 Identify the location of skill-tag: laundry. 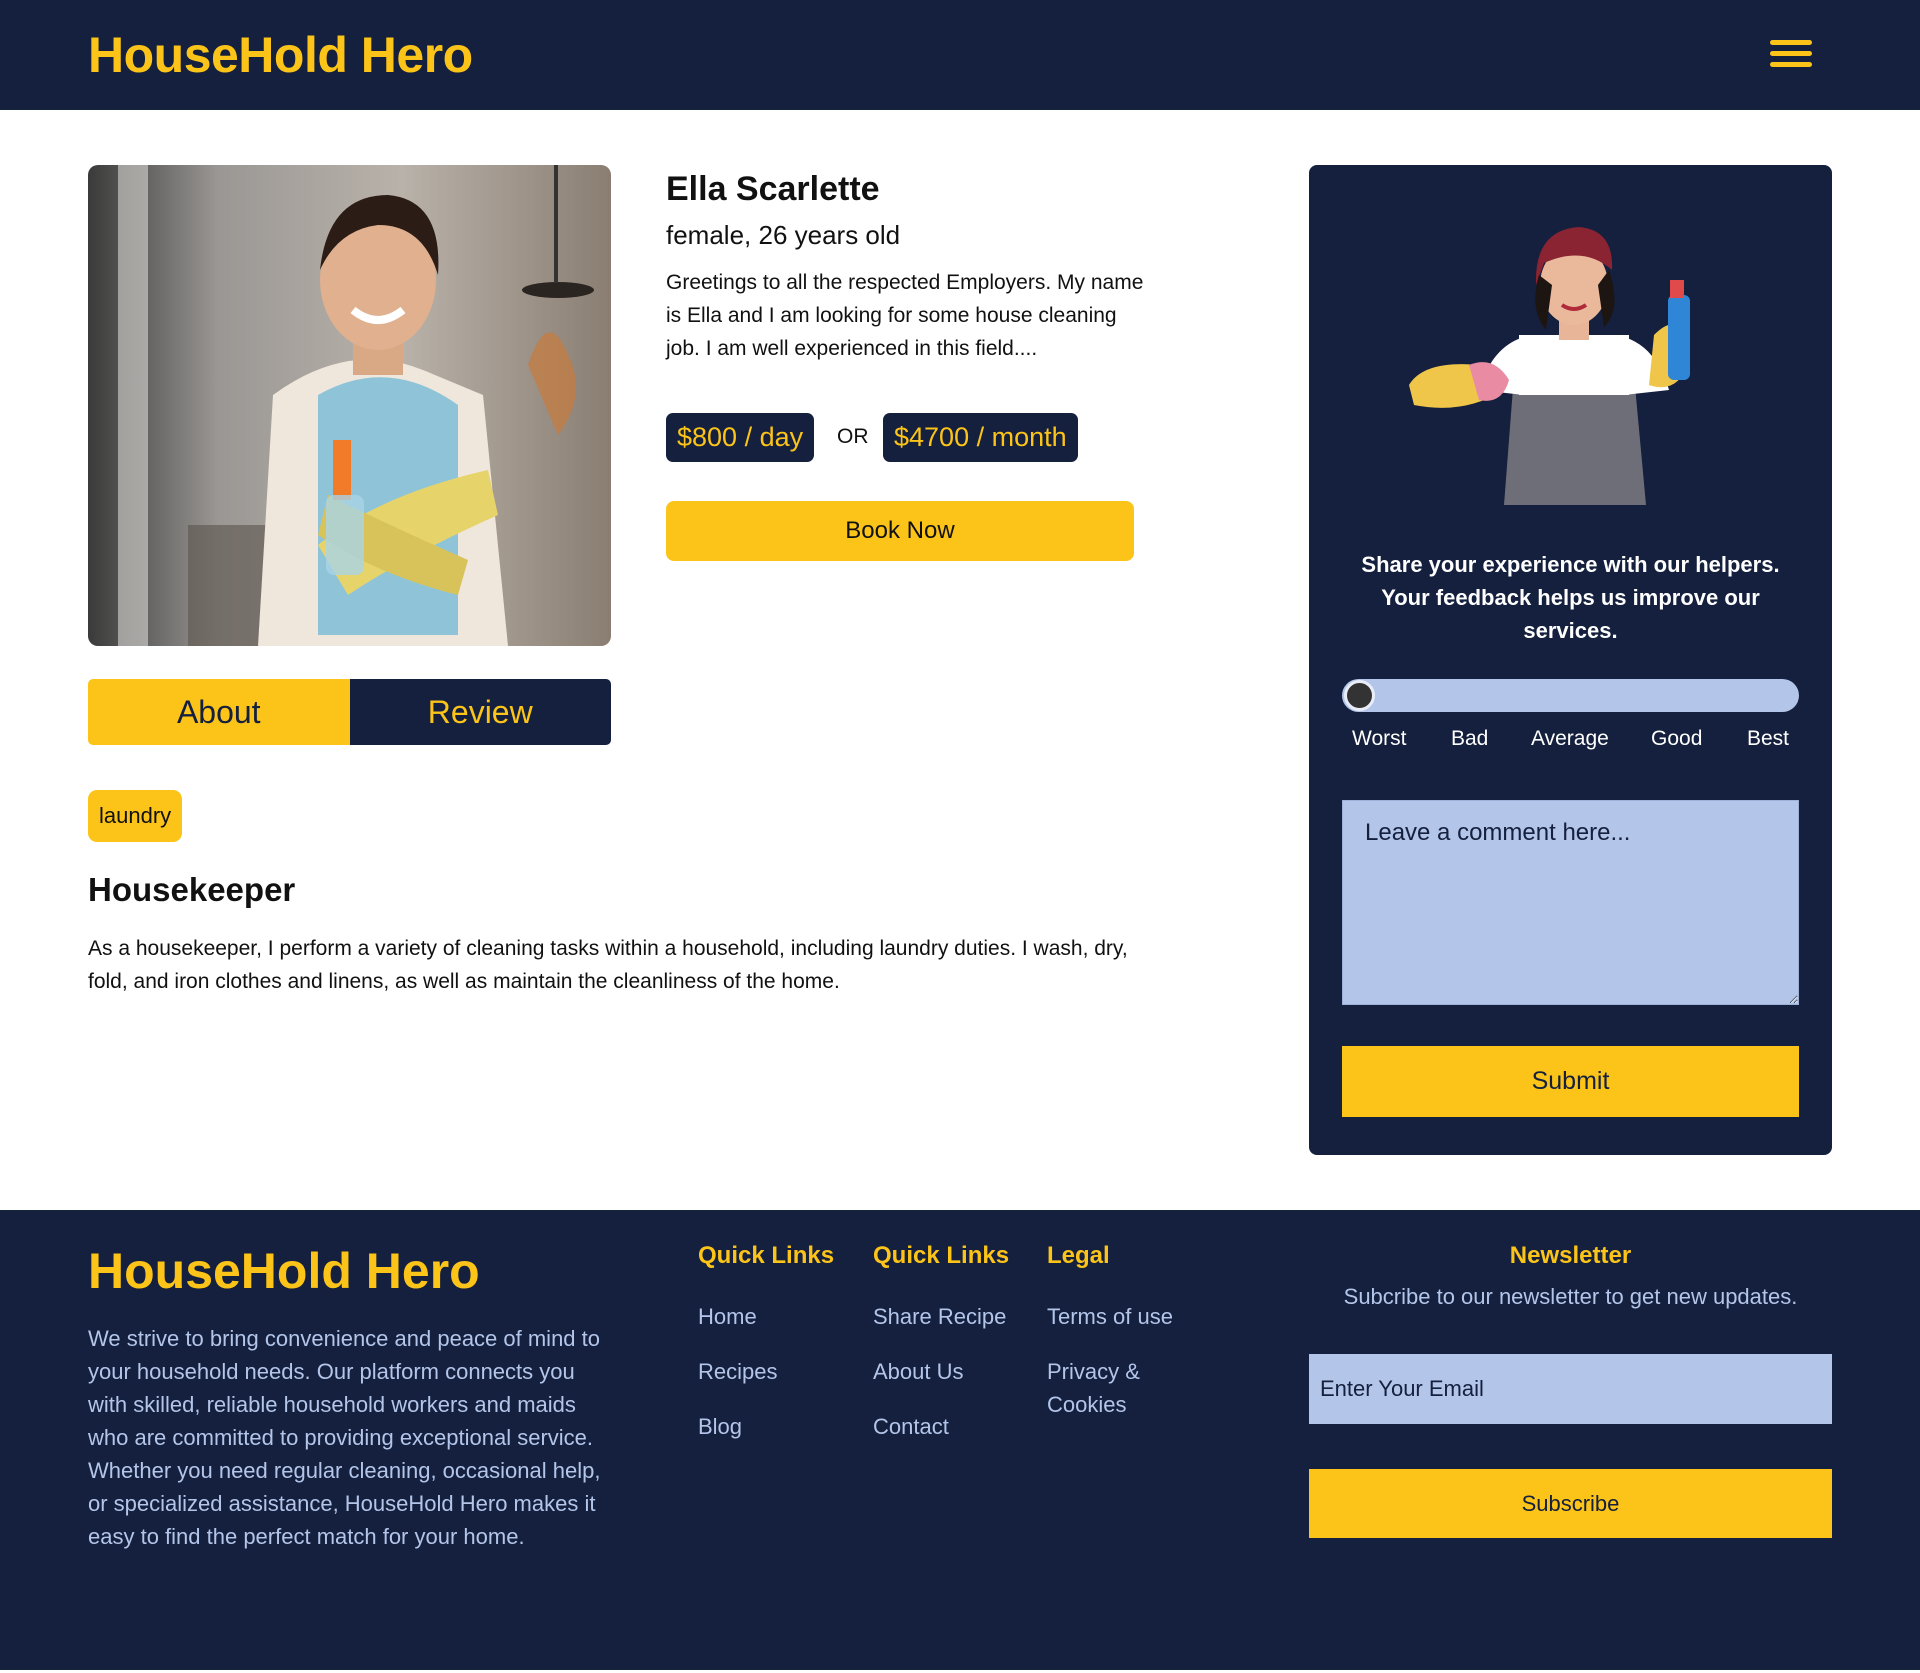
(135, 816).